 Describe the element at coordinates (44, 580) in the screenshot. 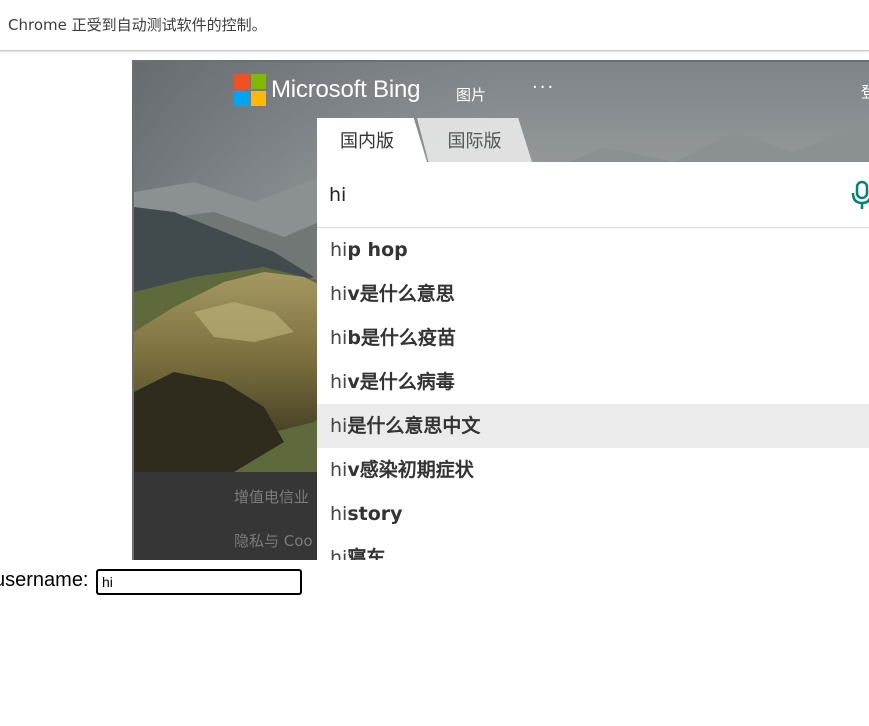

I see `username-label: username:` at that location.